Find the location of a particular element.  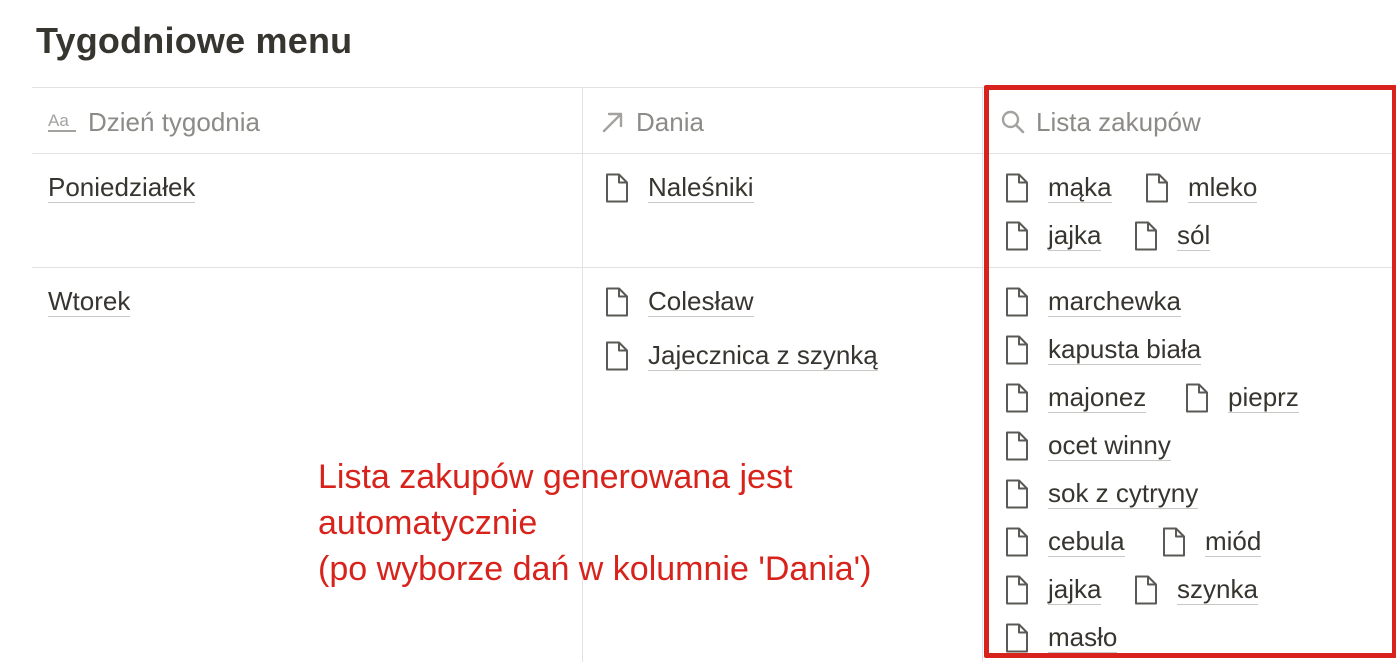

column-divider is located at coordinates (982, 375).